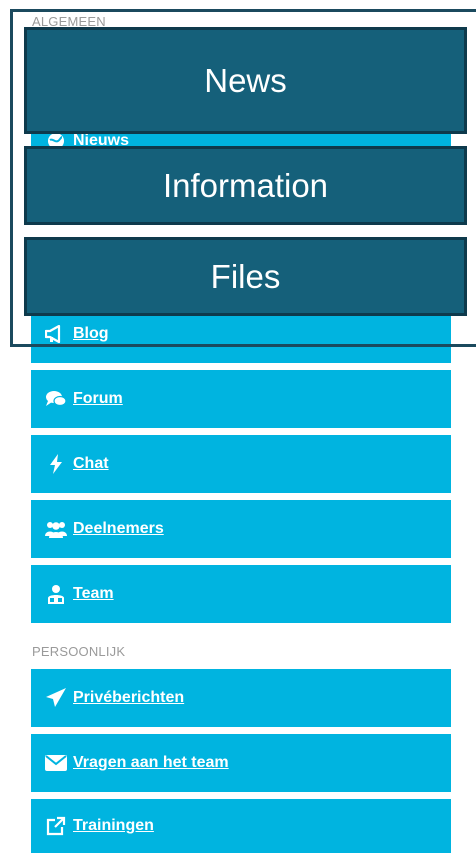 Image resolution: width=476 pixels, height=853 pixels. I want to click on overlay-files-box: Files, so click(245, 276).